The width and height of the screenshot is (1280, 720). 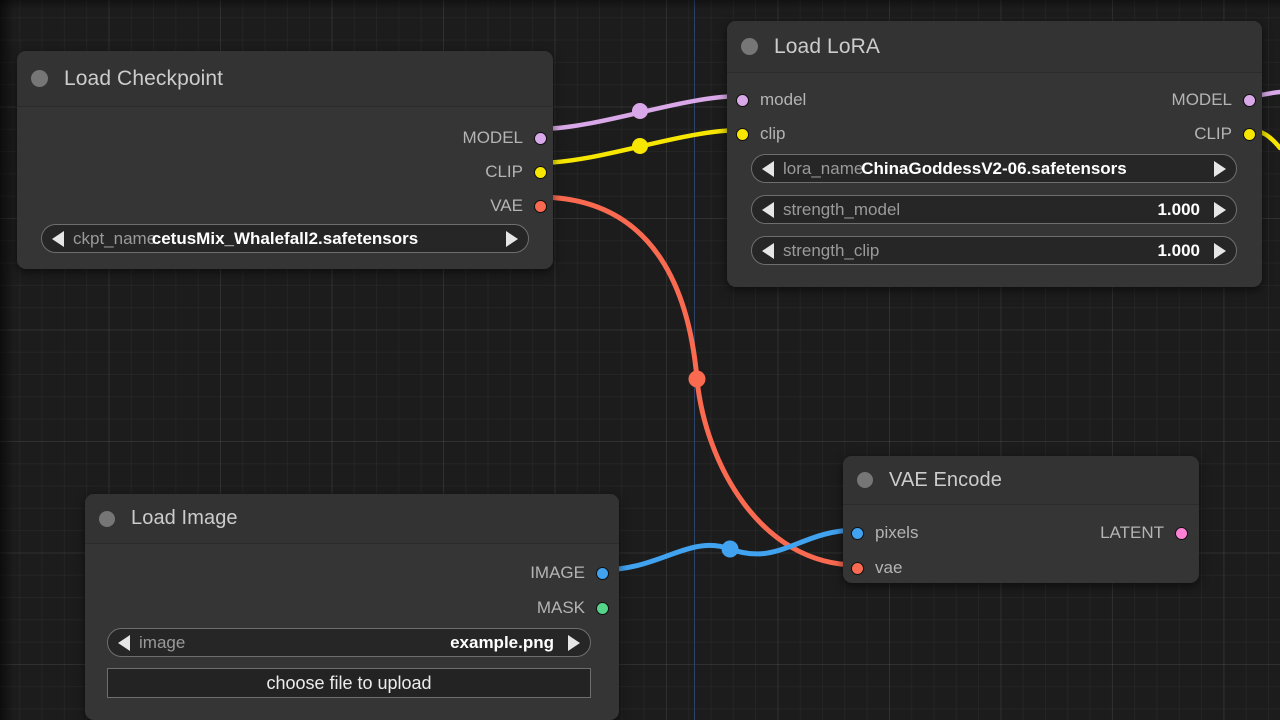 I want to click on output-dot-image, so click(x=602, y=573).